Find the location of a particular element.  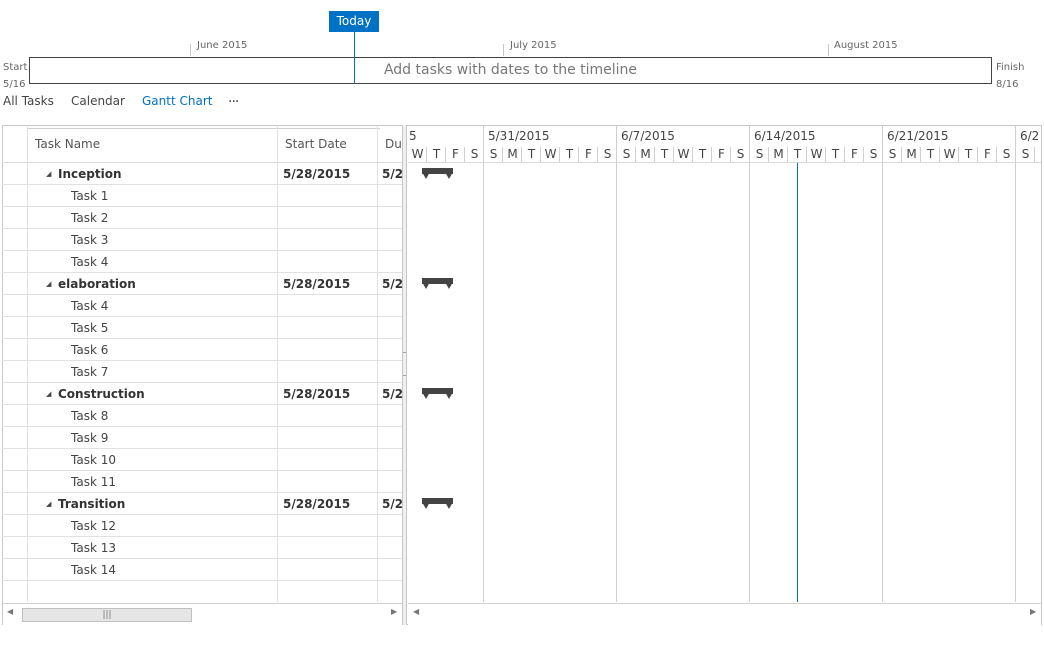

table-row: Task 14 is located at coordinates (202, 570).